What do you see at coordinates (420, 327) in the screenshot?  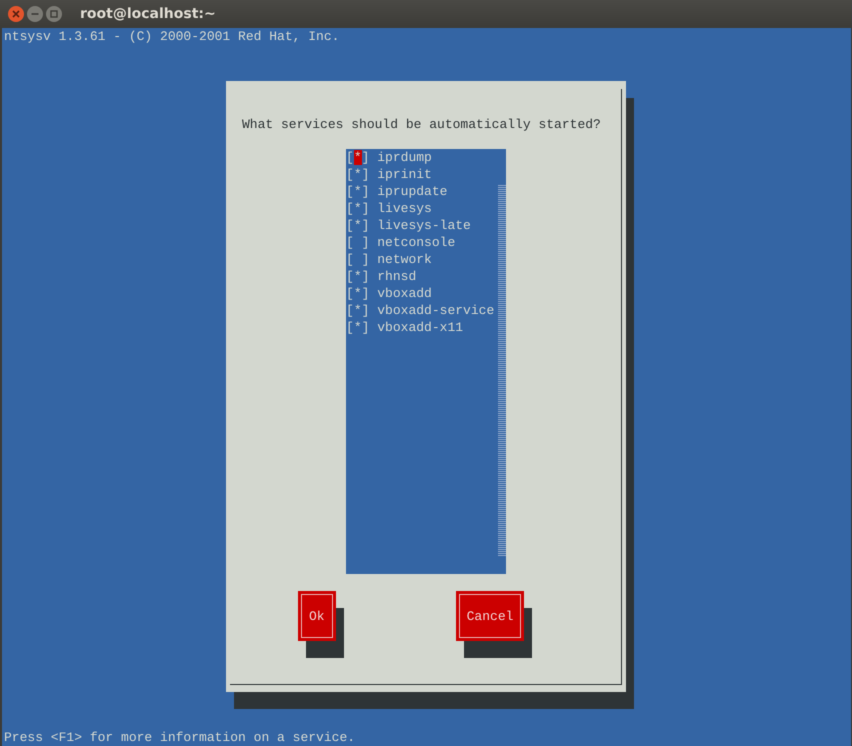 I see `service-label: vboxadd-x11` at bounding box center [420, 327].